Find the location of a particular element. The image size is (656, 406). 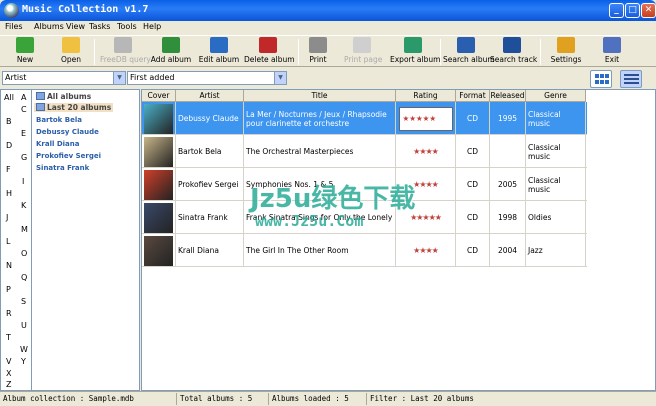

close-button: ✕ is located at coordinates (648, 10).